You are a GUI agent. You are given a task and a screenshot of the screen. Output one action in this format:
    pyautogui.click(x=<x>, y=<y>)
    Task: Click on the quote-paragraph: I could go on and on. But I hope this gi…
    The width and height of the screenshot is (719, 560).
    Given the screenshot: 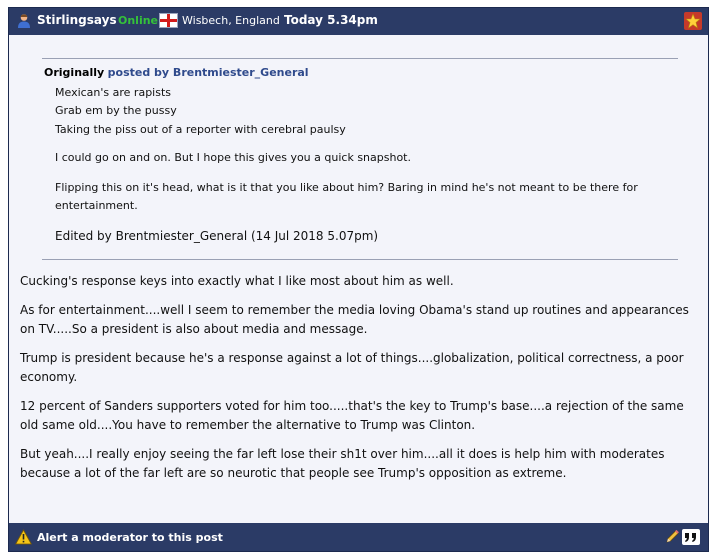 What is the action you would take?
    pyautogui.click(x=233, y=157)
    